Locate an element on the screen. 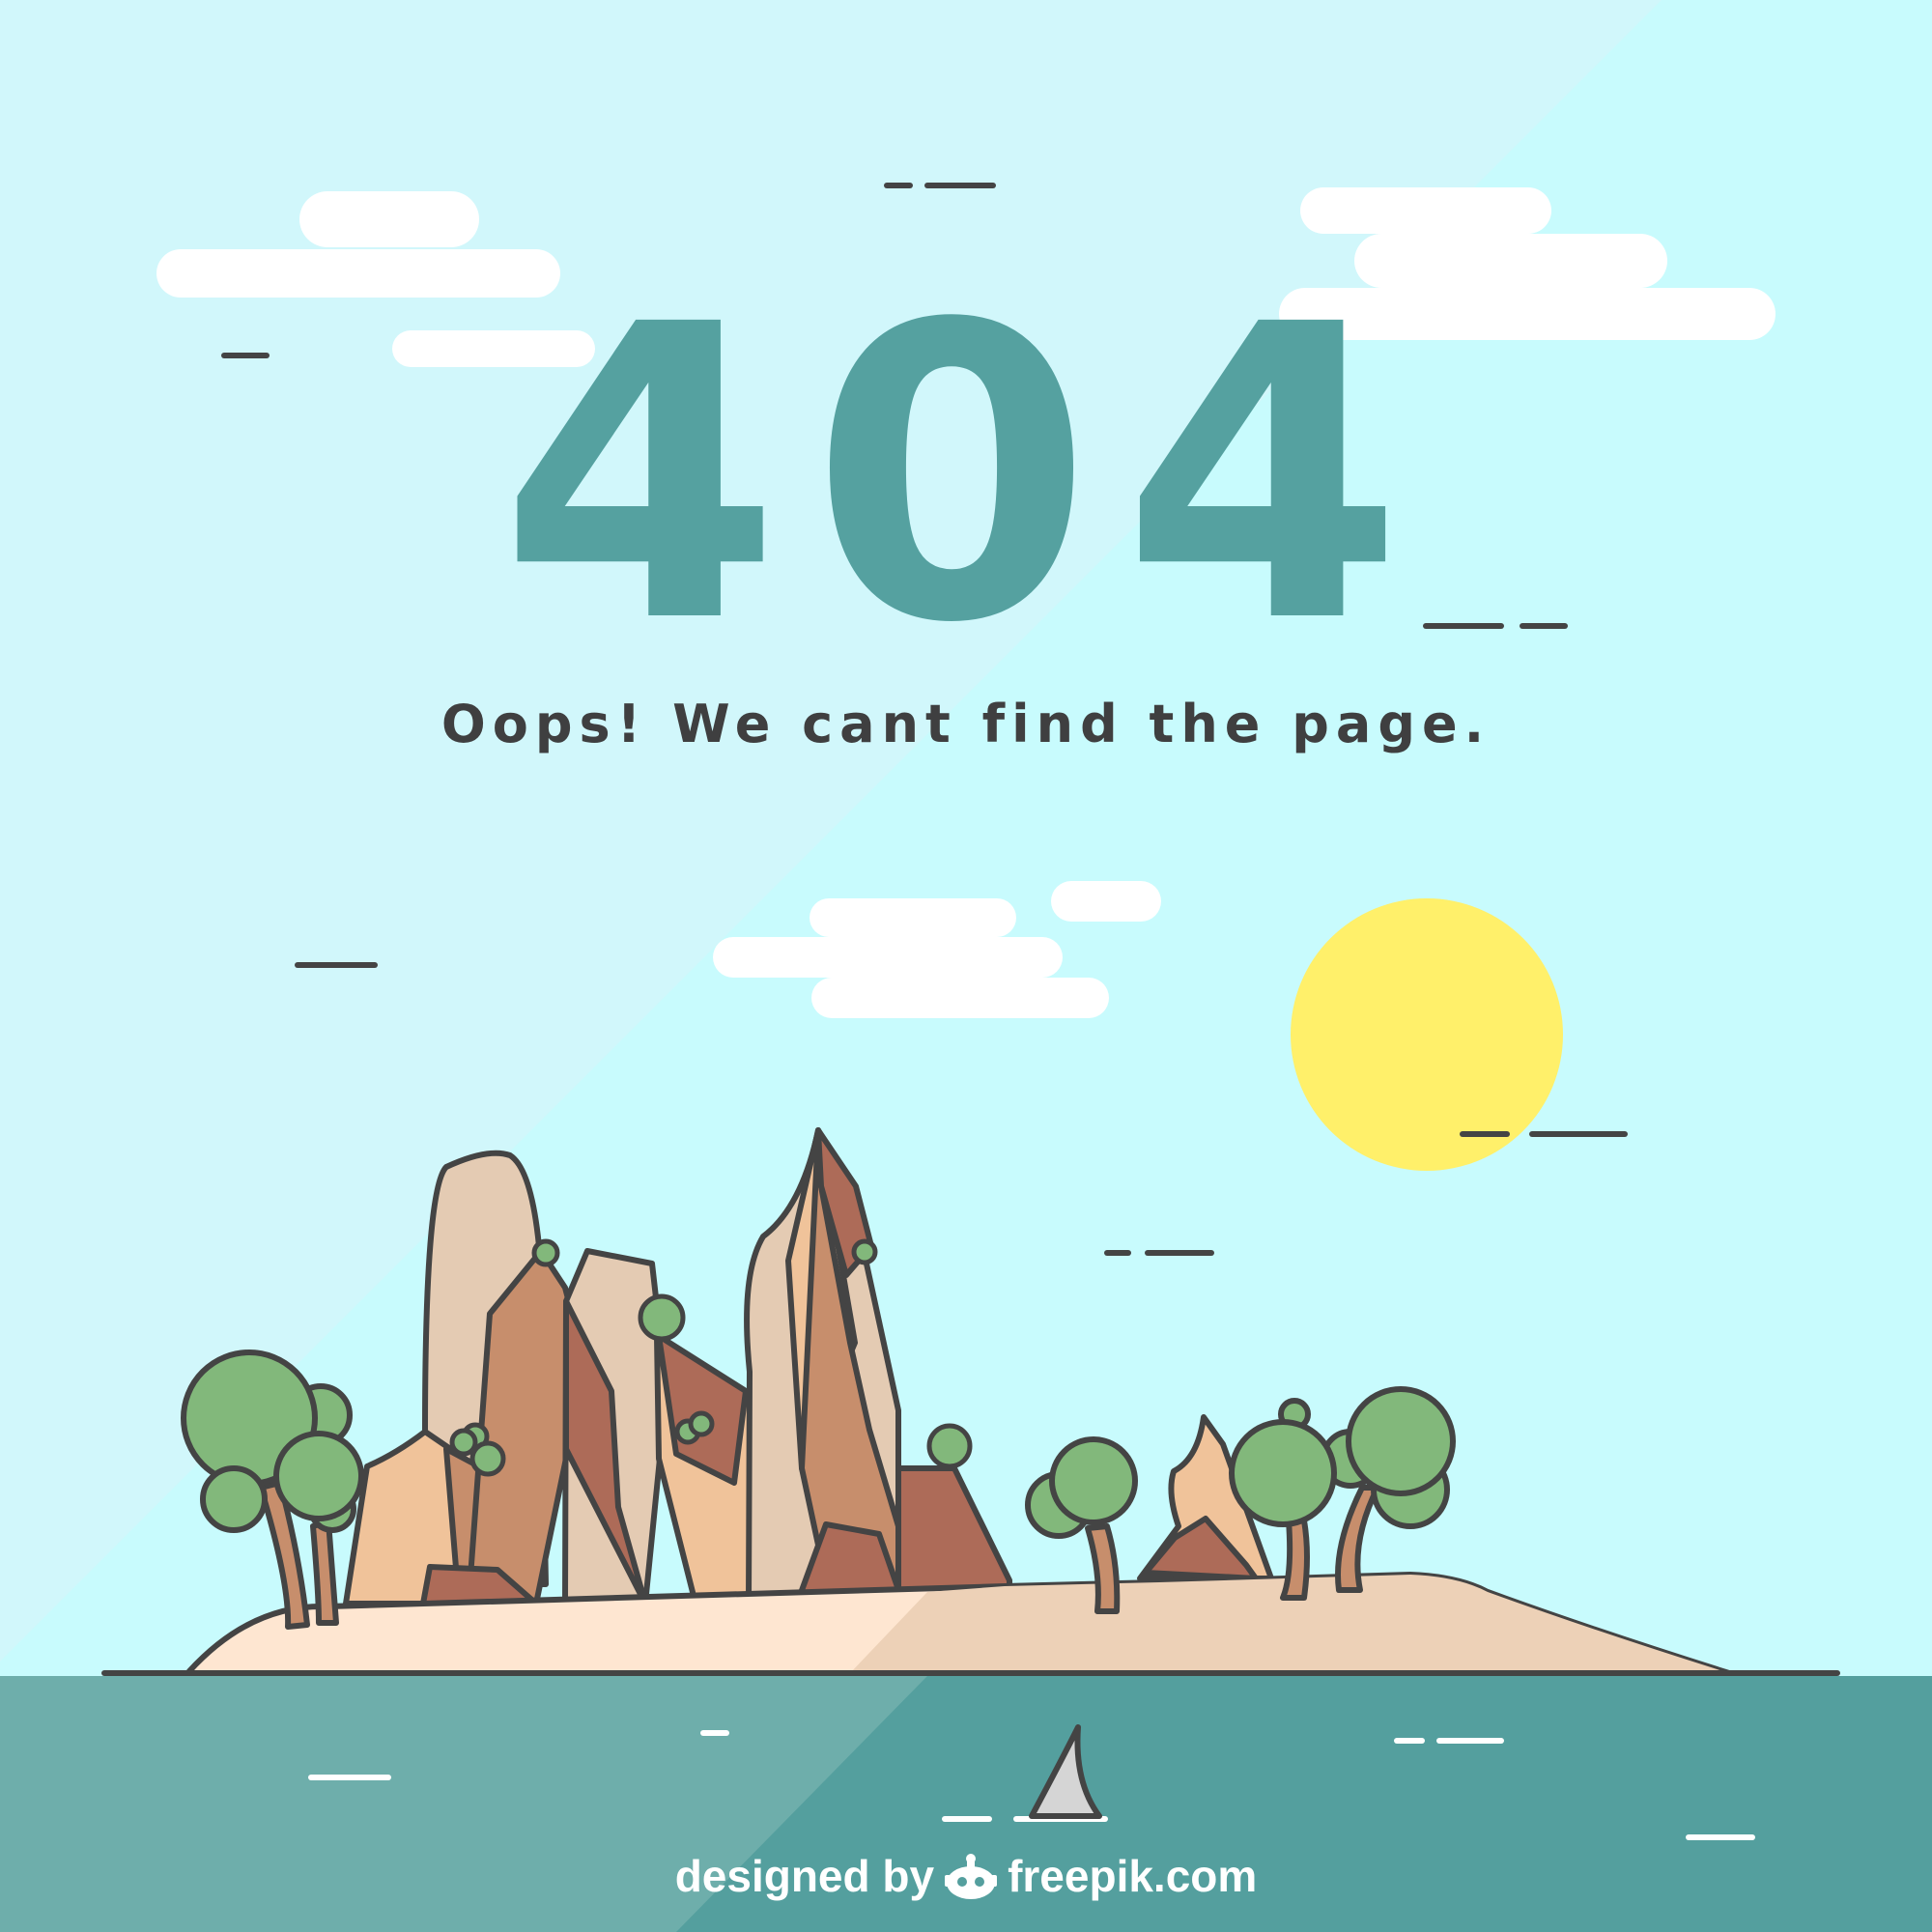  credit-brand: freepik.com is located at coordinates (1133, 1876).